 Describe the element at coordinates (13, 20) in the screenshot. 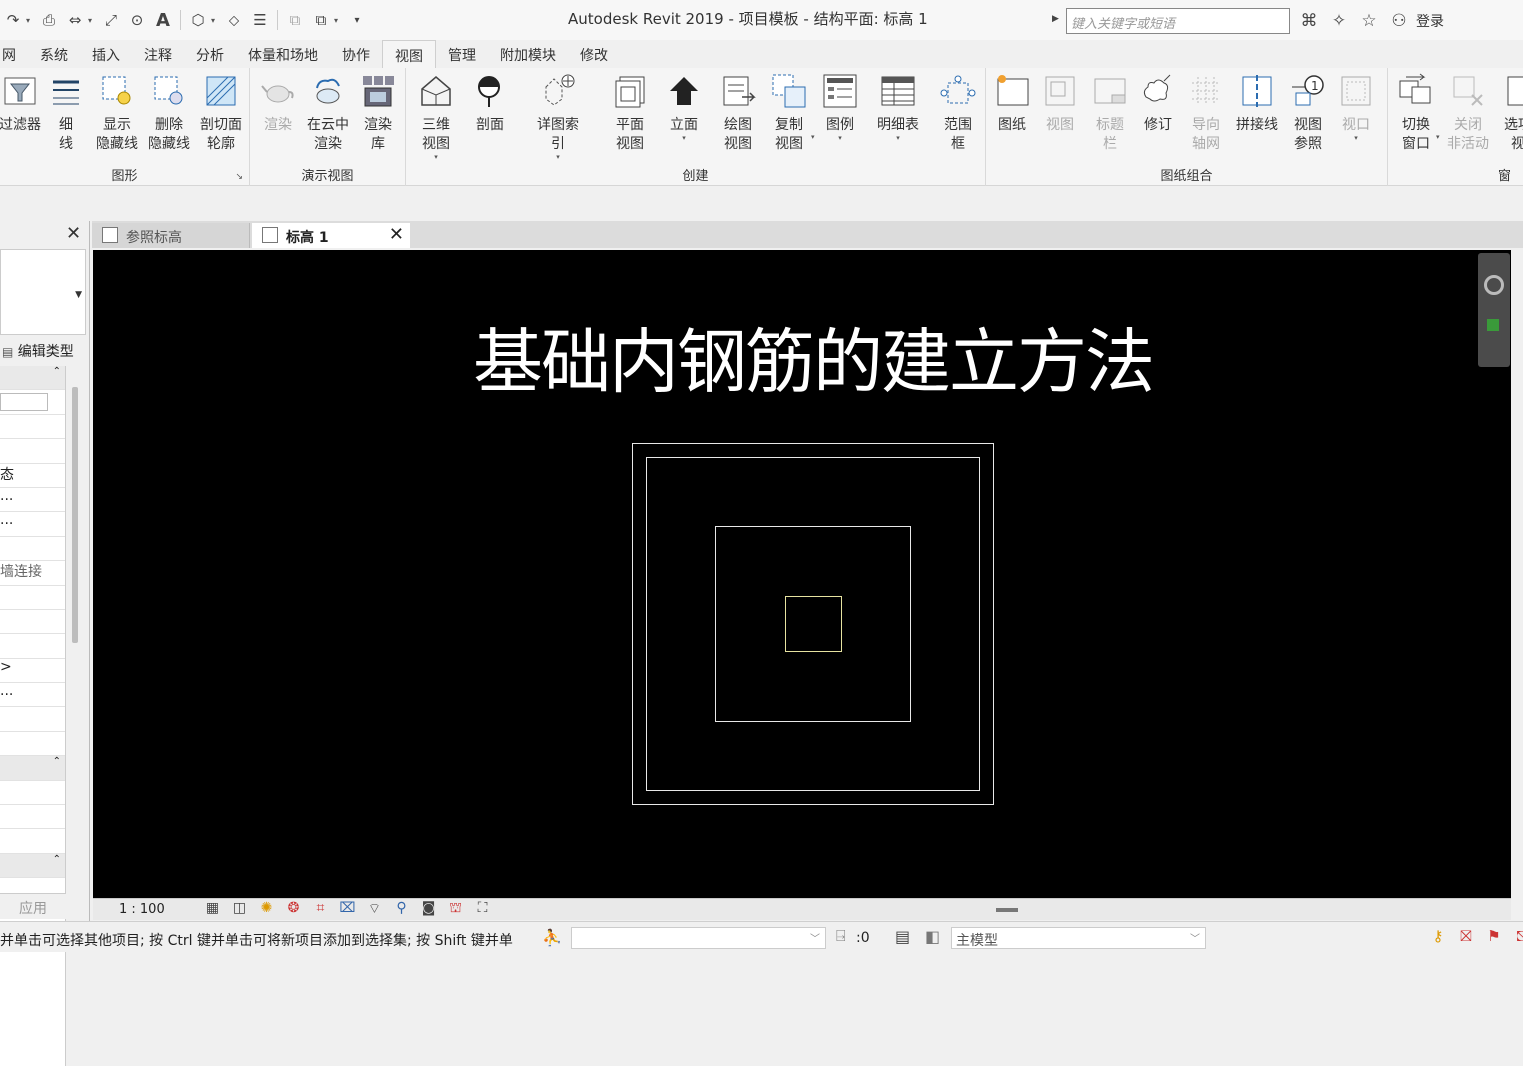

I see `redo-icon: ↷` at that location.